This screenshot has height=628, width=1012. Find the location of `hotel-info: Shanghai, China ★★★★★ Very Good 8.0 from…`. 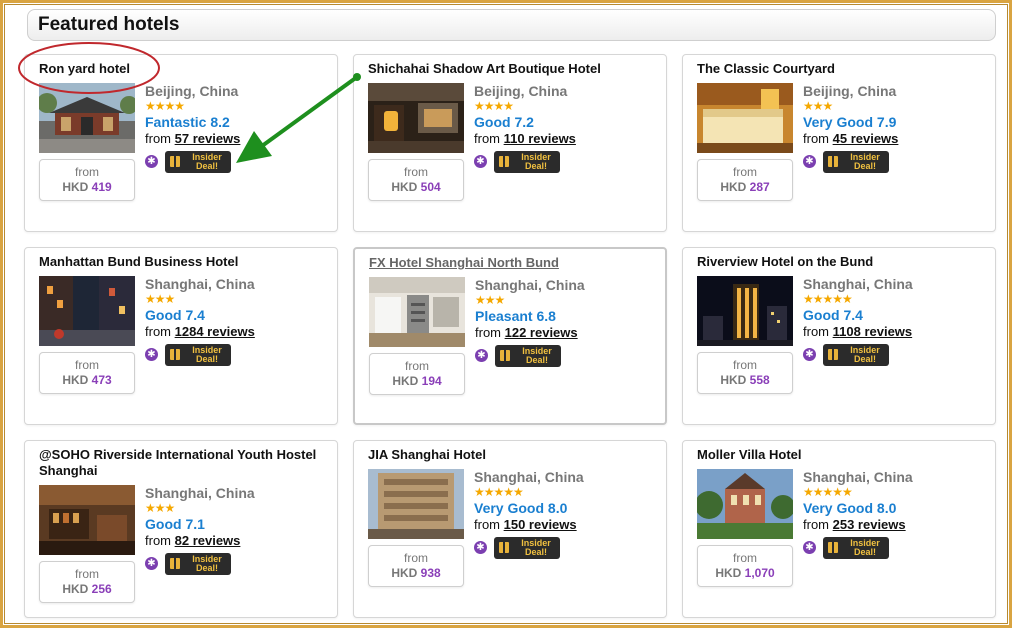

hotel-info: Shanghai, China ★★★★★ Very Good 8.0 from… is located at coordinates (898, 501).